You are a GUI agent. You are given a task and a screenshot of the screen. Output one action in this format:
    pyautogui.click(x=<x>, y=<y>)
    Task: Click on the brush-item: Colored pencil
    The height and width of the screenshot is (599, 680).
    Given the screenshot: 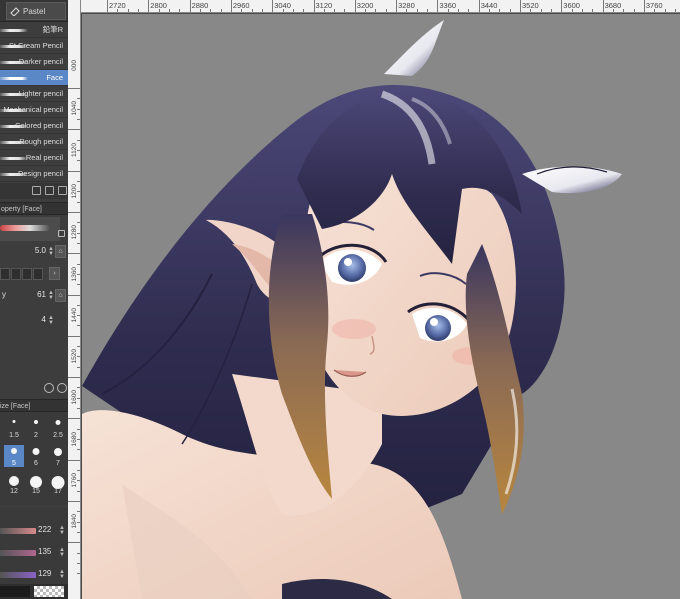 What is the action you would take?
    pyautogui.click(x=34, y=126)
    